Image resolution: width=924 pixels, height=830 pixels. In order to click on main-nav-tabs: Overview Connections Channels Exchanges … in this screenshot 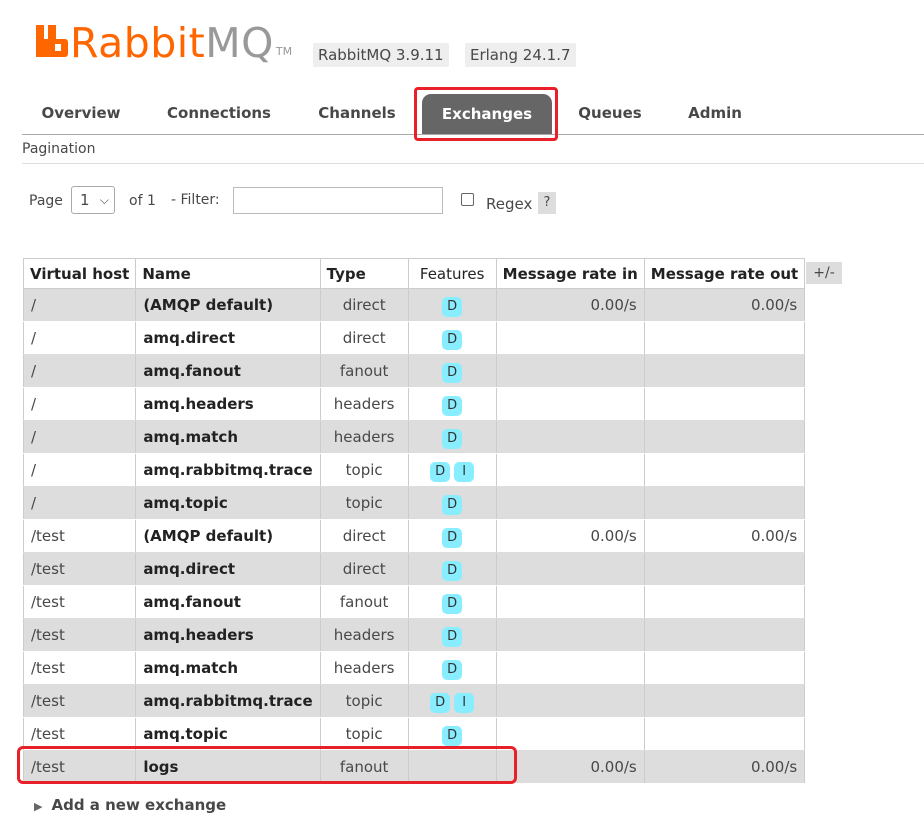, I will do `click(473, 113)`.